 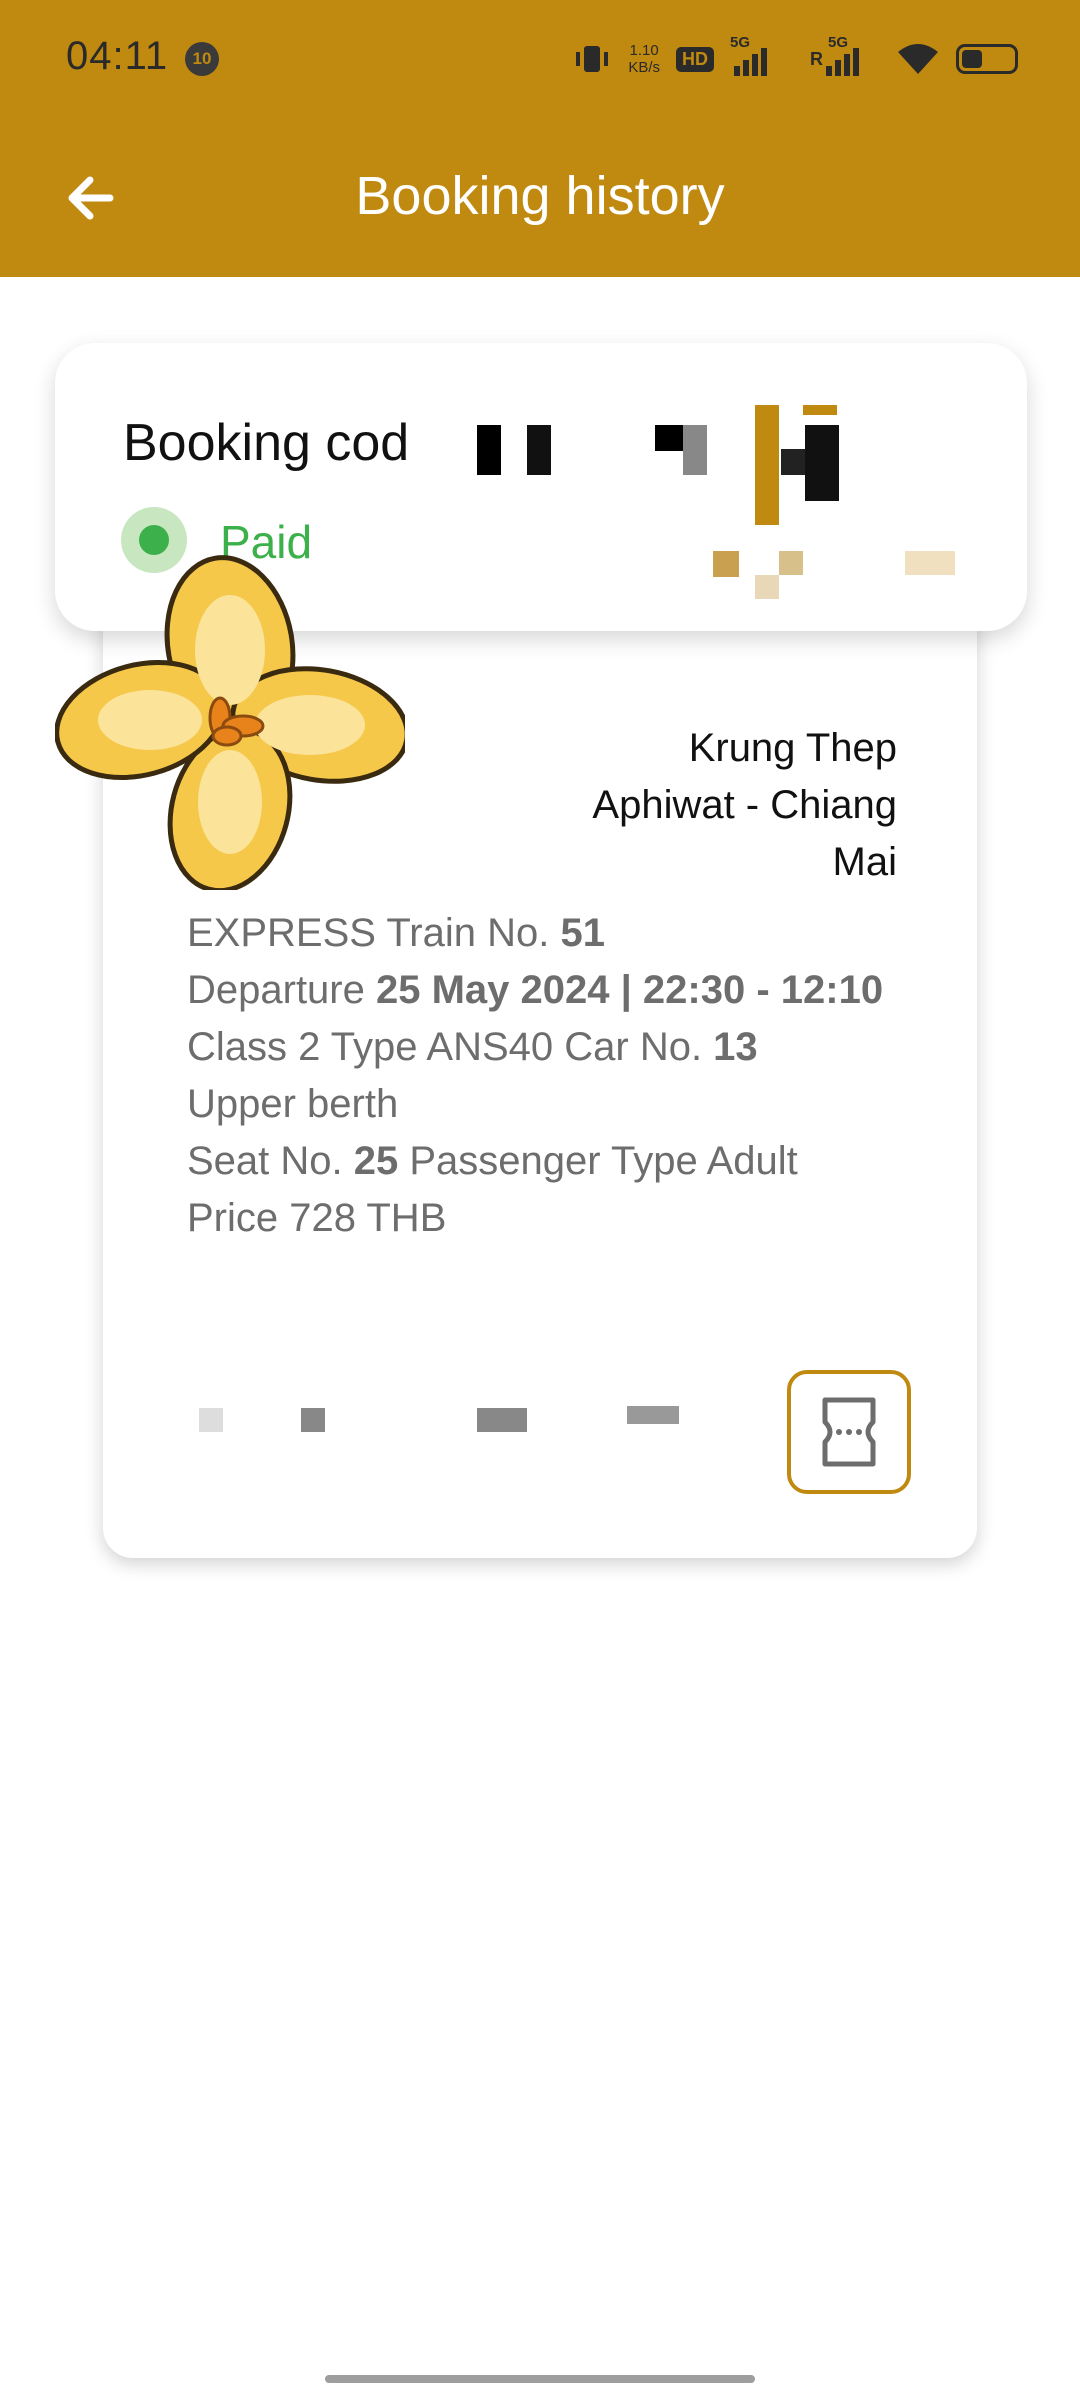 I want to click on ticket-button, so click(x=849, y=1432).